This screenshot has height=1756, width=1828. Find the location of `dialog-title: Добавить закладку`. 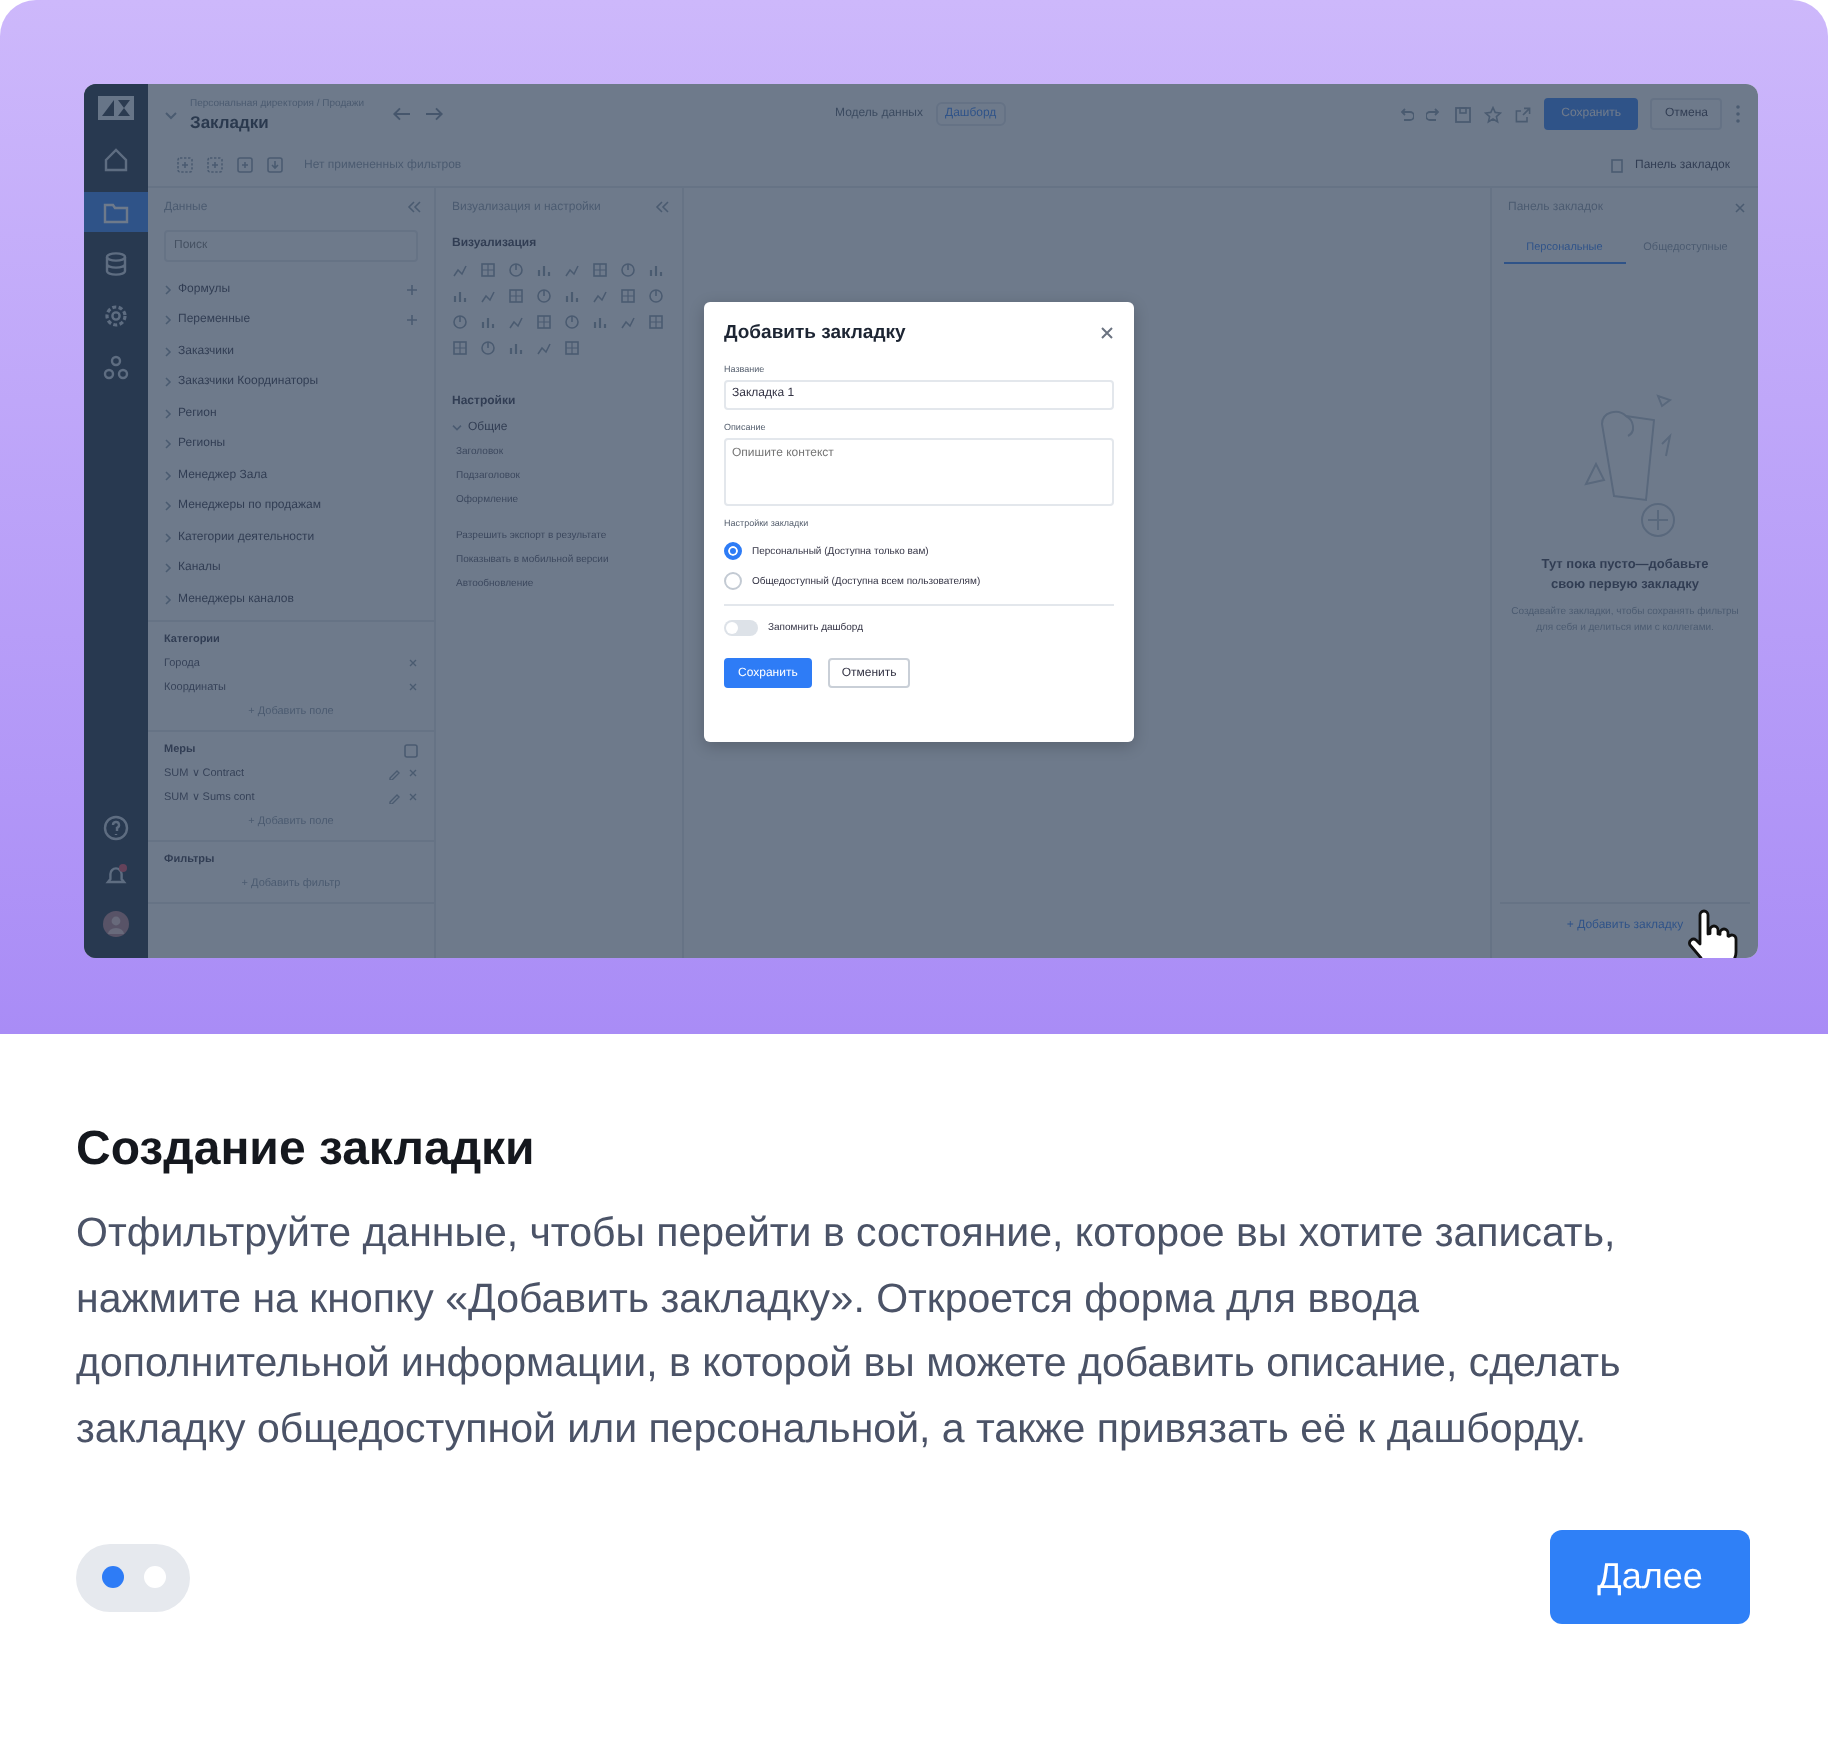

dialog-title: Добавить закладку is located at coordinates (815, 333).